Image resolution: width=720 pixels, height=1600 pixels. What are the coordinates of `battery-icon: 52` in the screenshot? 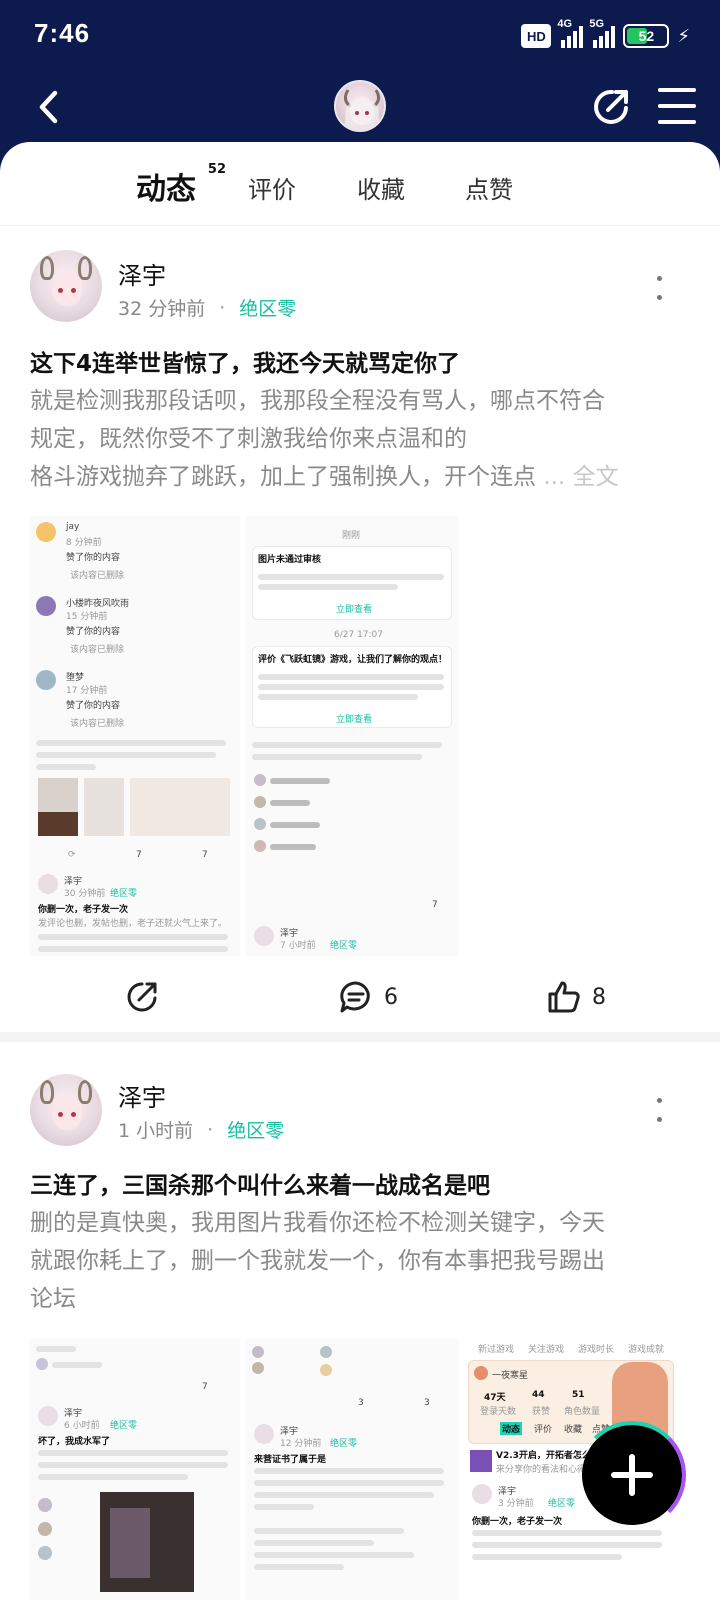 It's located at (646, 36).